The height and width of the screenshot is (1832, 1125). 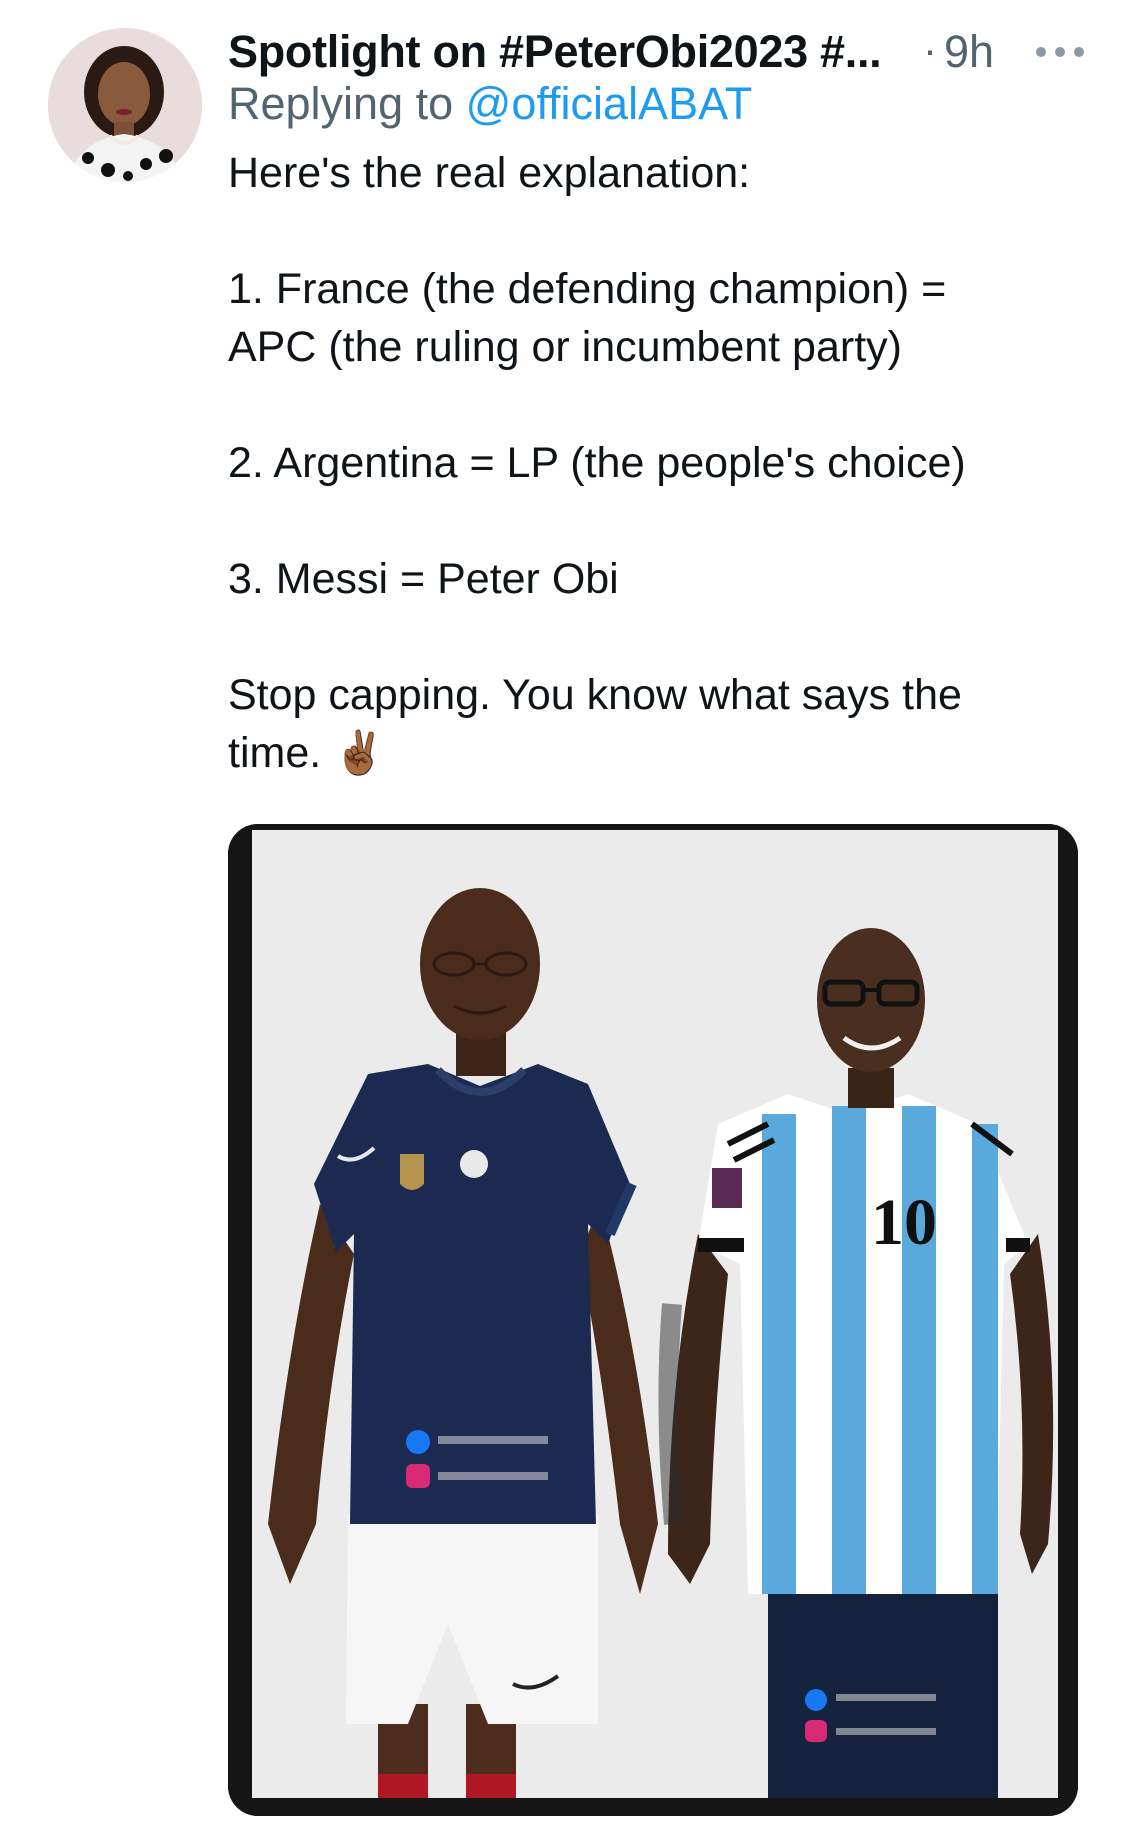 What do you see at coordinates (727, 1188) in the screenshot?
I see `world-cup-patch` at bounding box center [727, 1188].